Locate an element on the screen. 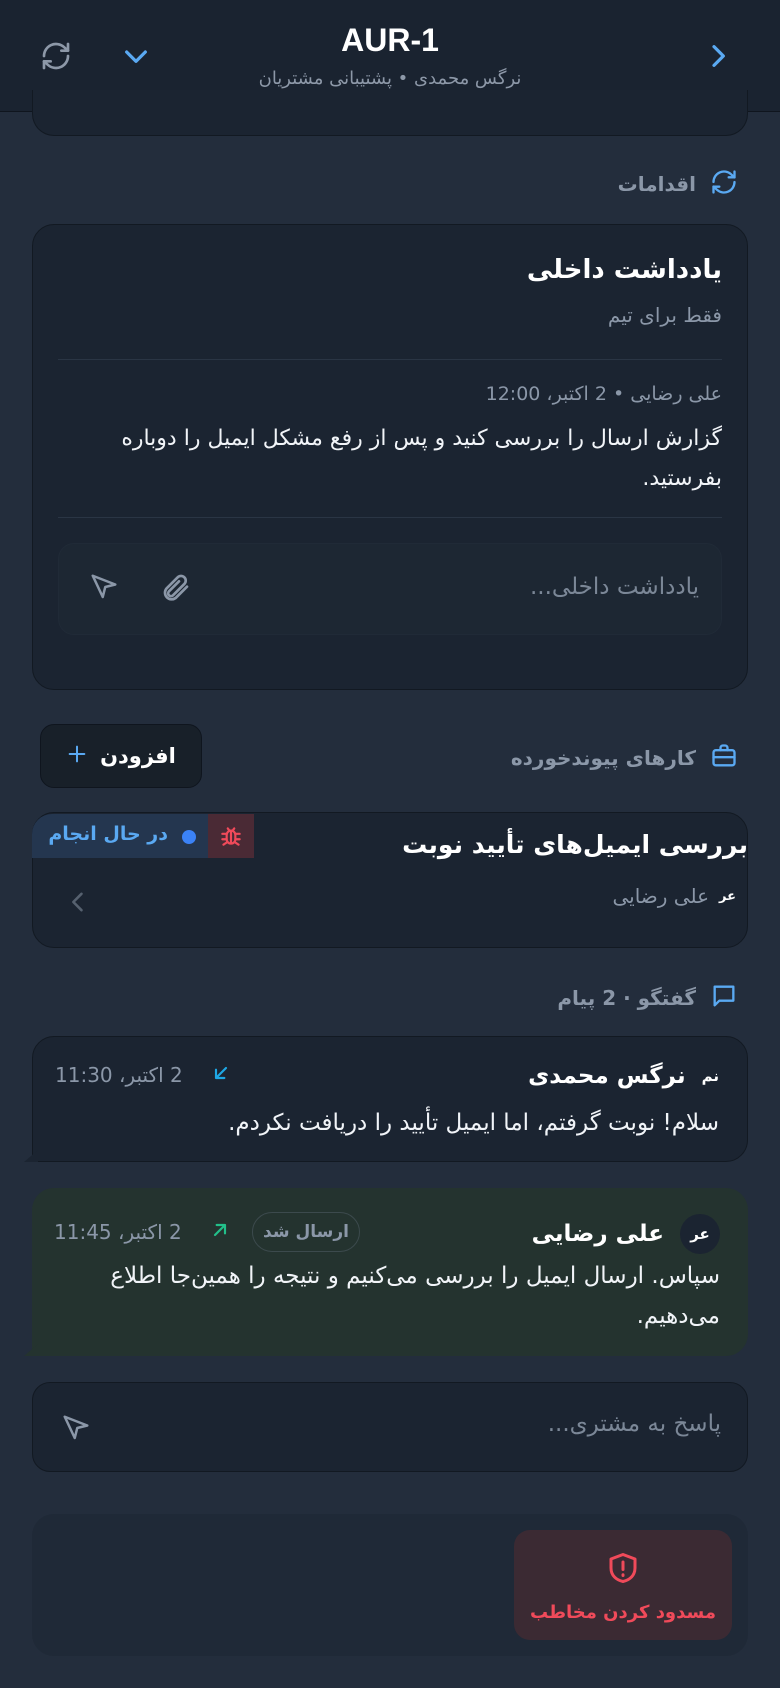 The height and width of the screenshot is (1688, 780). contact-actions-card: مسدود کردن مخاطب is located at coordinates (390, 1585).